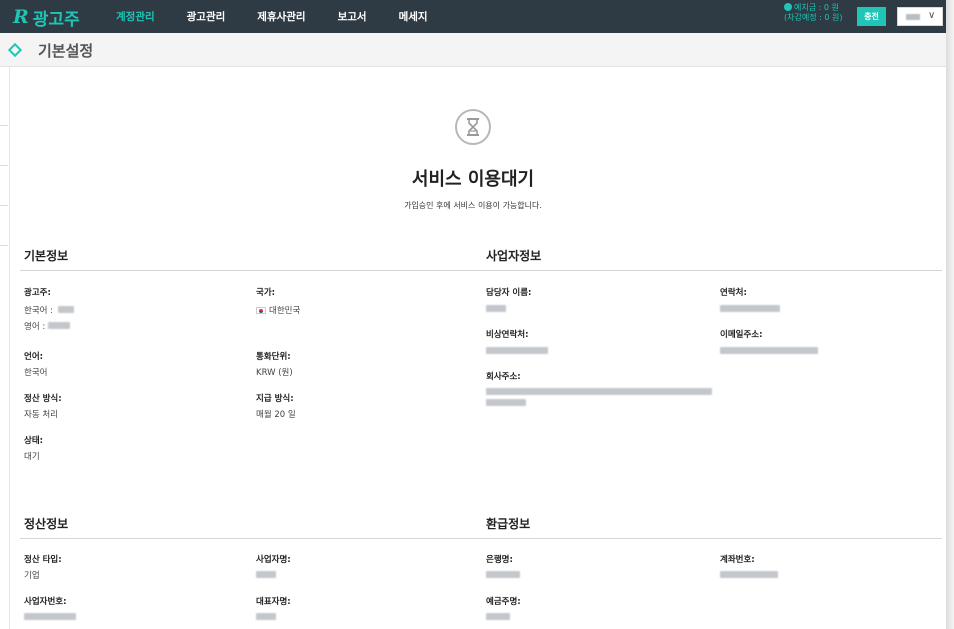  What do you see at coordinates (36, 373) in the screenshot?
I see `language-value: 한국어` at bounding box center [36, 373].